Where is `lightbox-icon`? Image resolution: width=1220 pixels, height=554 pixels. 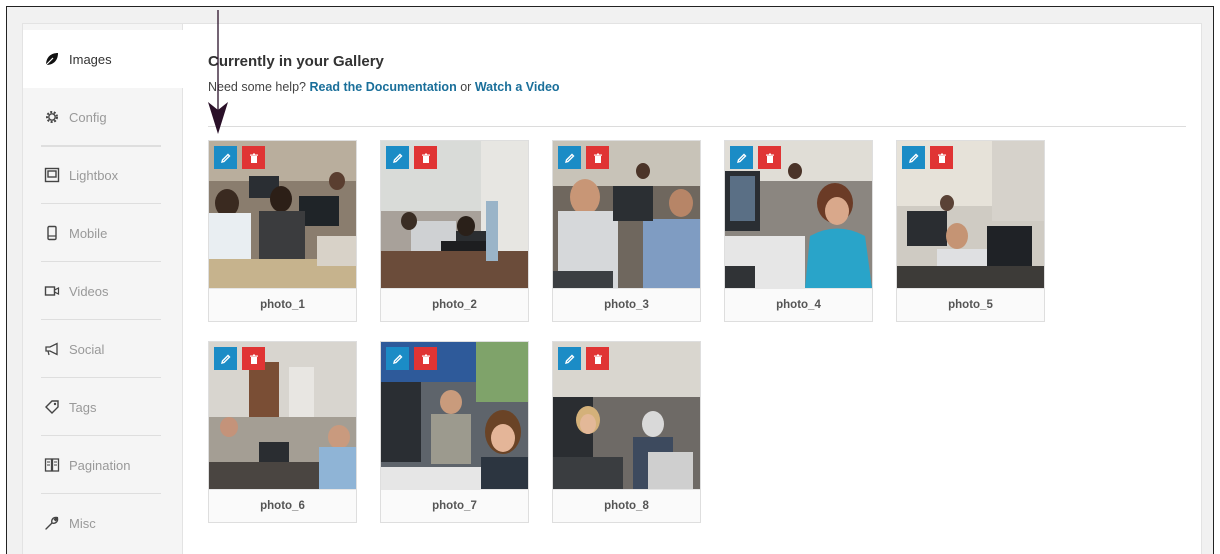
lightbox-icon is located at coordinates (52, 175).